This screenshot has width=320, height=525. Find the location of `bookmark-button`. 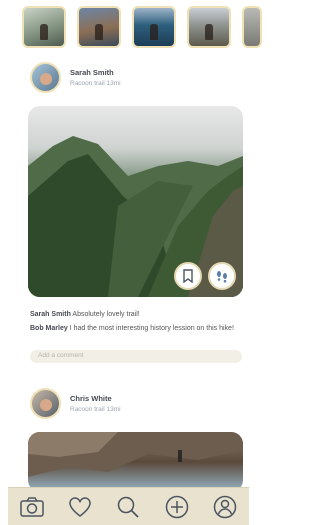

bookmark-button is located at coordinates (188, 276).